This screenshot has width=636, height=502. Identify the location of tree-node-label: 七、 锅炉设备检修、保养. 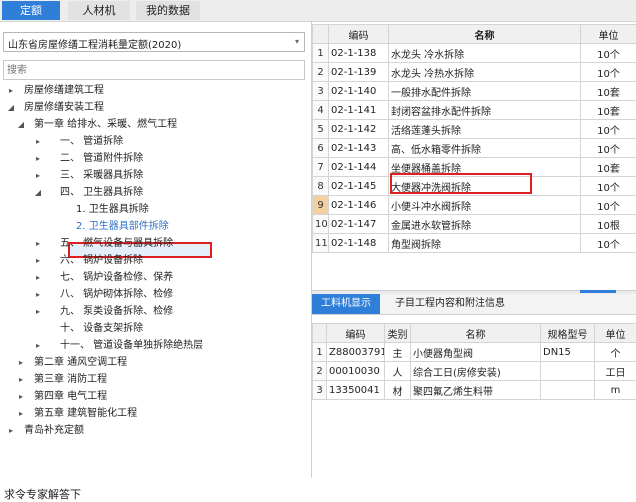
(116, 277).